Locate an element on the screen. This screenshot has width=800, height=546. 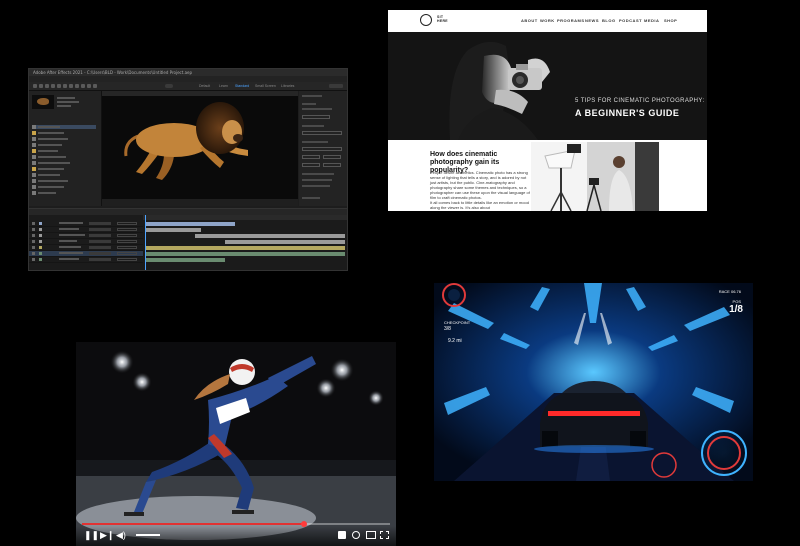
racing-game: RACE 06.76 POS 1/8 CHECKPOINT 3/8 9.2 mi is located at coordinates (593, 382).